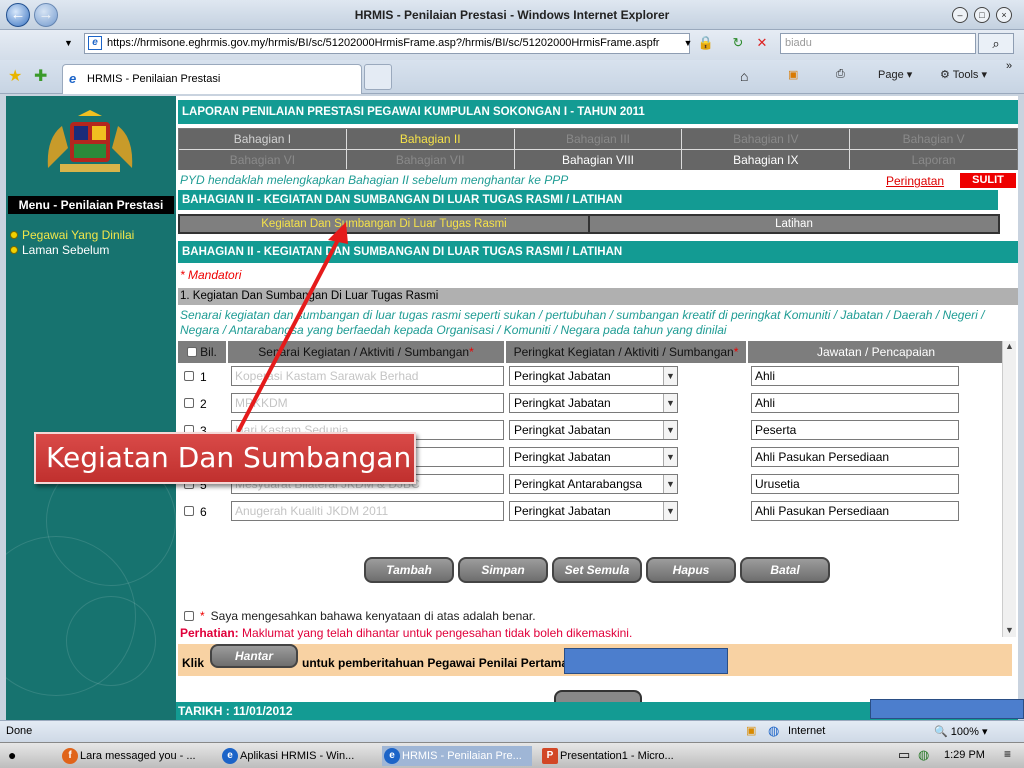  What do you see at coordinates (794, 224) in the screenshot?
I see `tab-latihan: Latihan` at bounding box center [794, 224].